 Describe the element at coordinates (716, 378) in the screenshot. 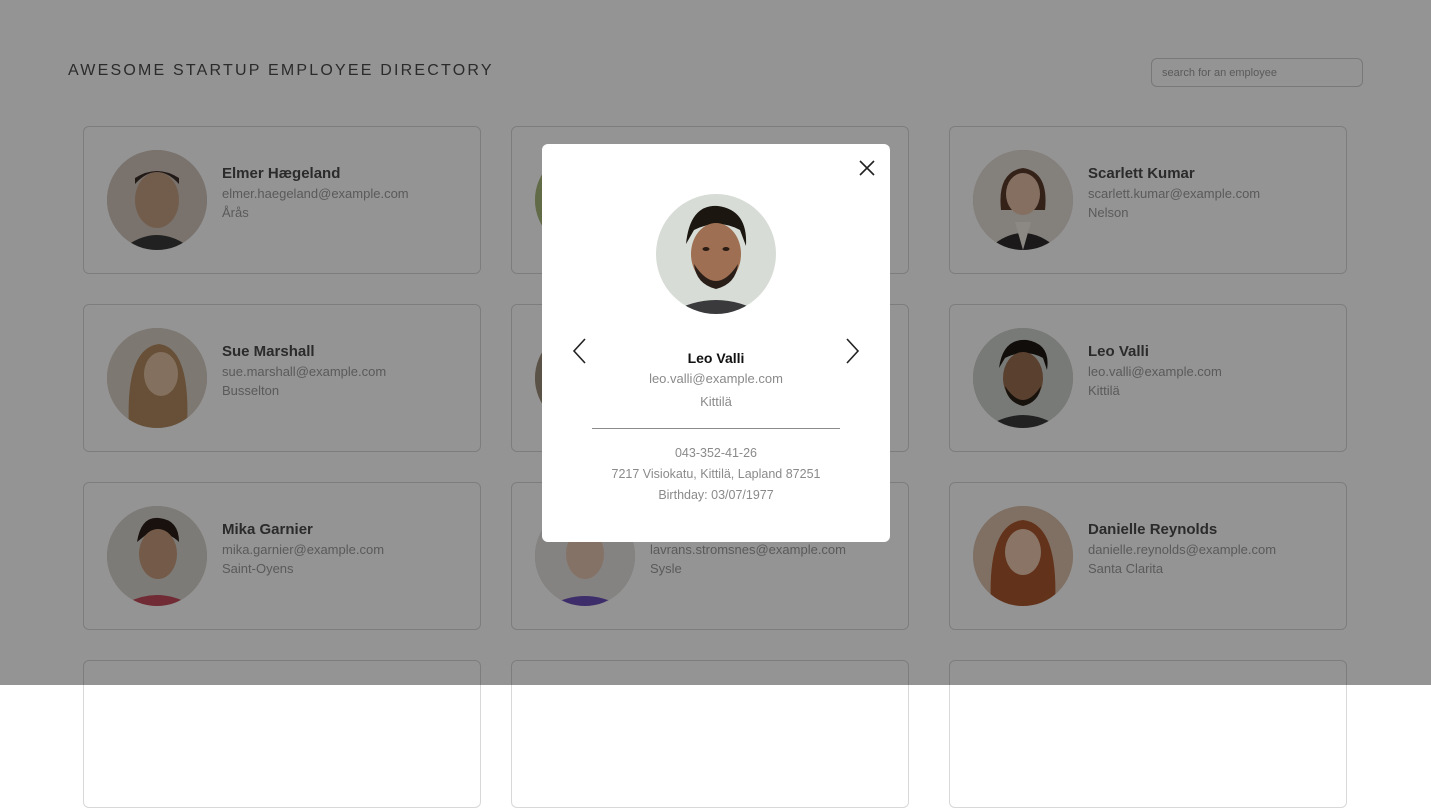

I see `modal-email: leo.valli@example.com` at that location.